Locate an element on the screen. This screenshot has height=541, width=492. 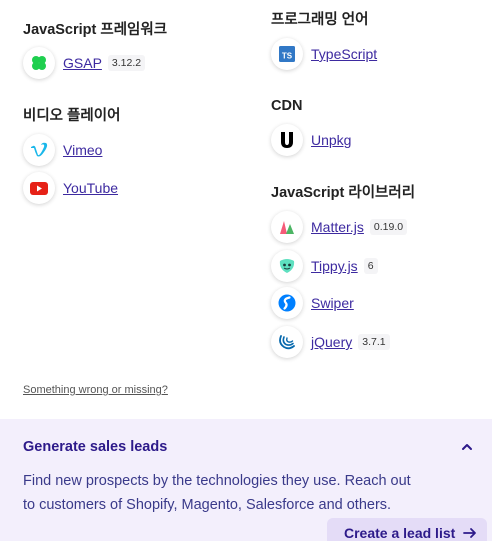
tech-item-swiper: Swiper is located at coordinates (312, 303).